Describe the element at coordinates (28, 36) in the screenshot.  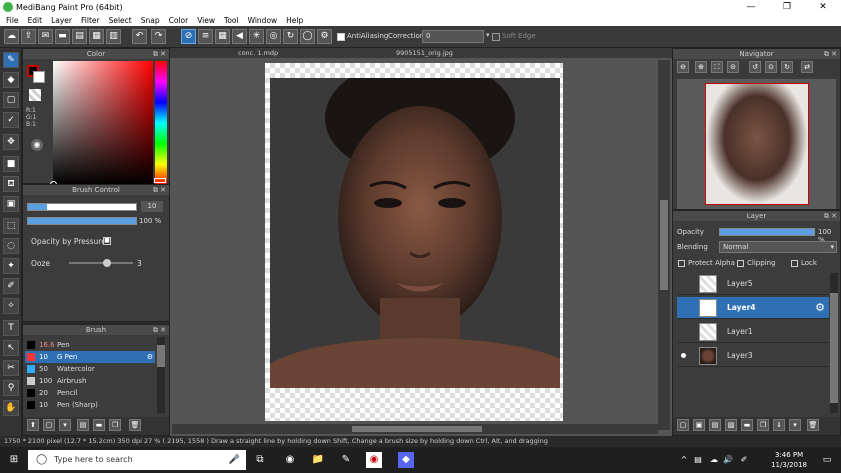
I see `upload-icon: ⇪` at that location.